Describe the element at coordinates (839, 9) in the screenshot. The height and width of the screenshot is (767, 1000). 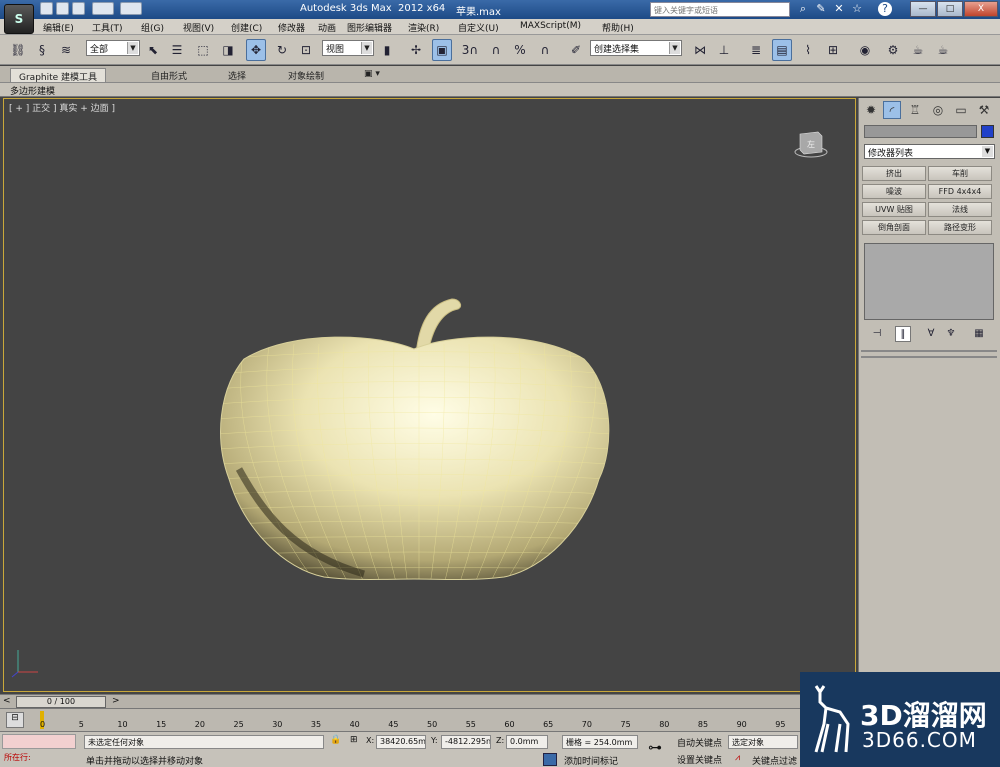
I see `communication-icon: ✕` at that location.